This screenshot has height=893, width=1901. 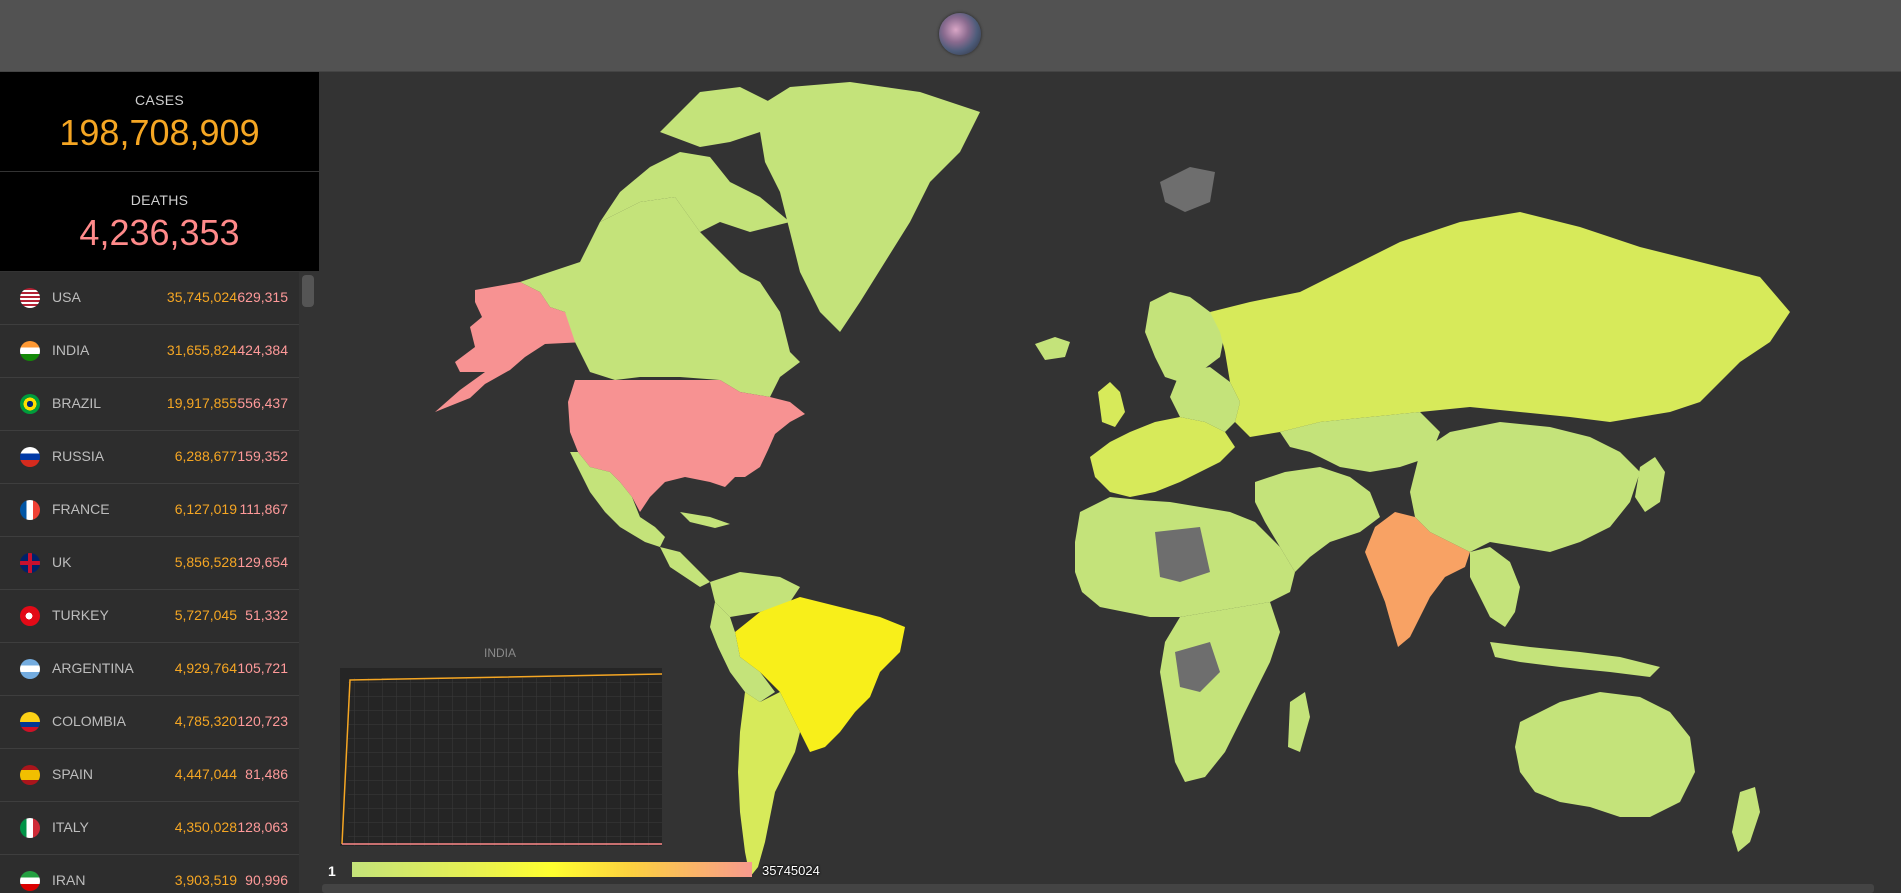 I want to click on country-cases: 3,903,519, so click(x=205, y=880).